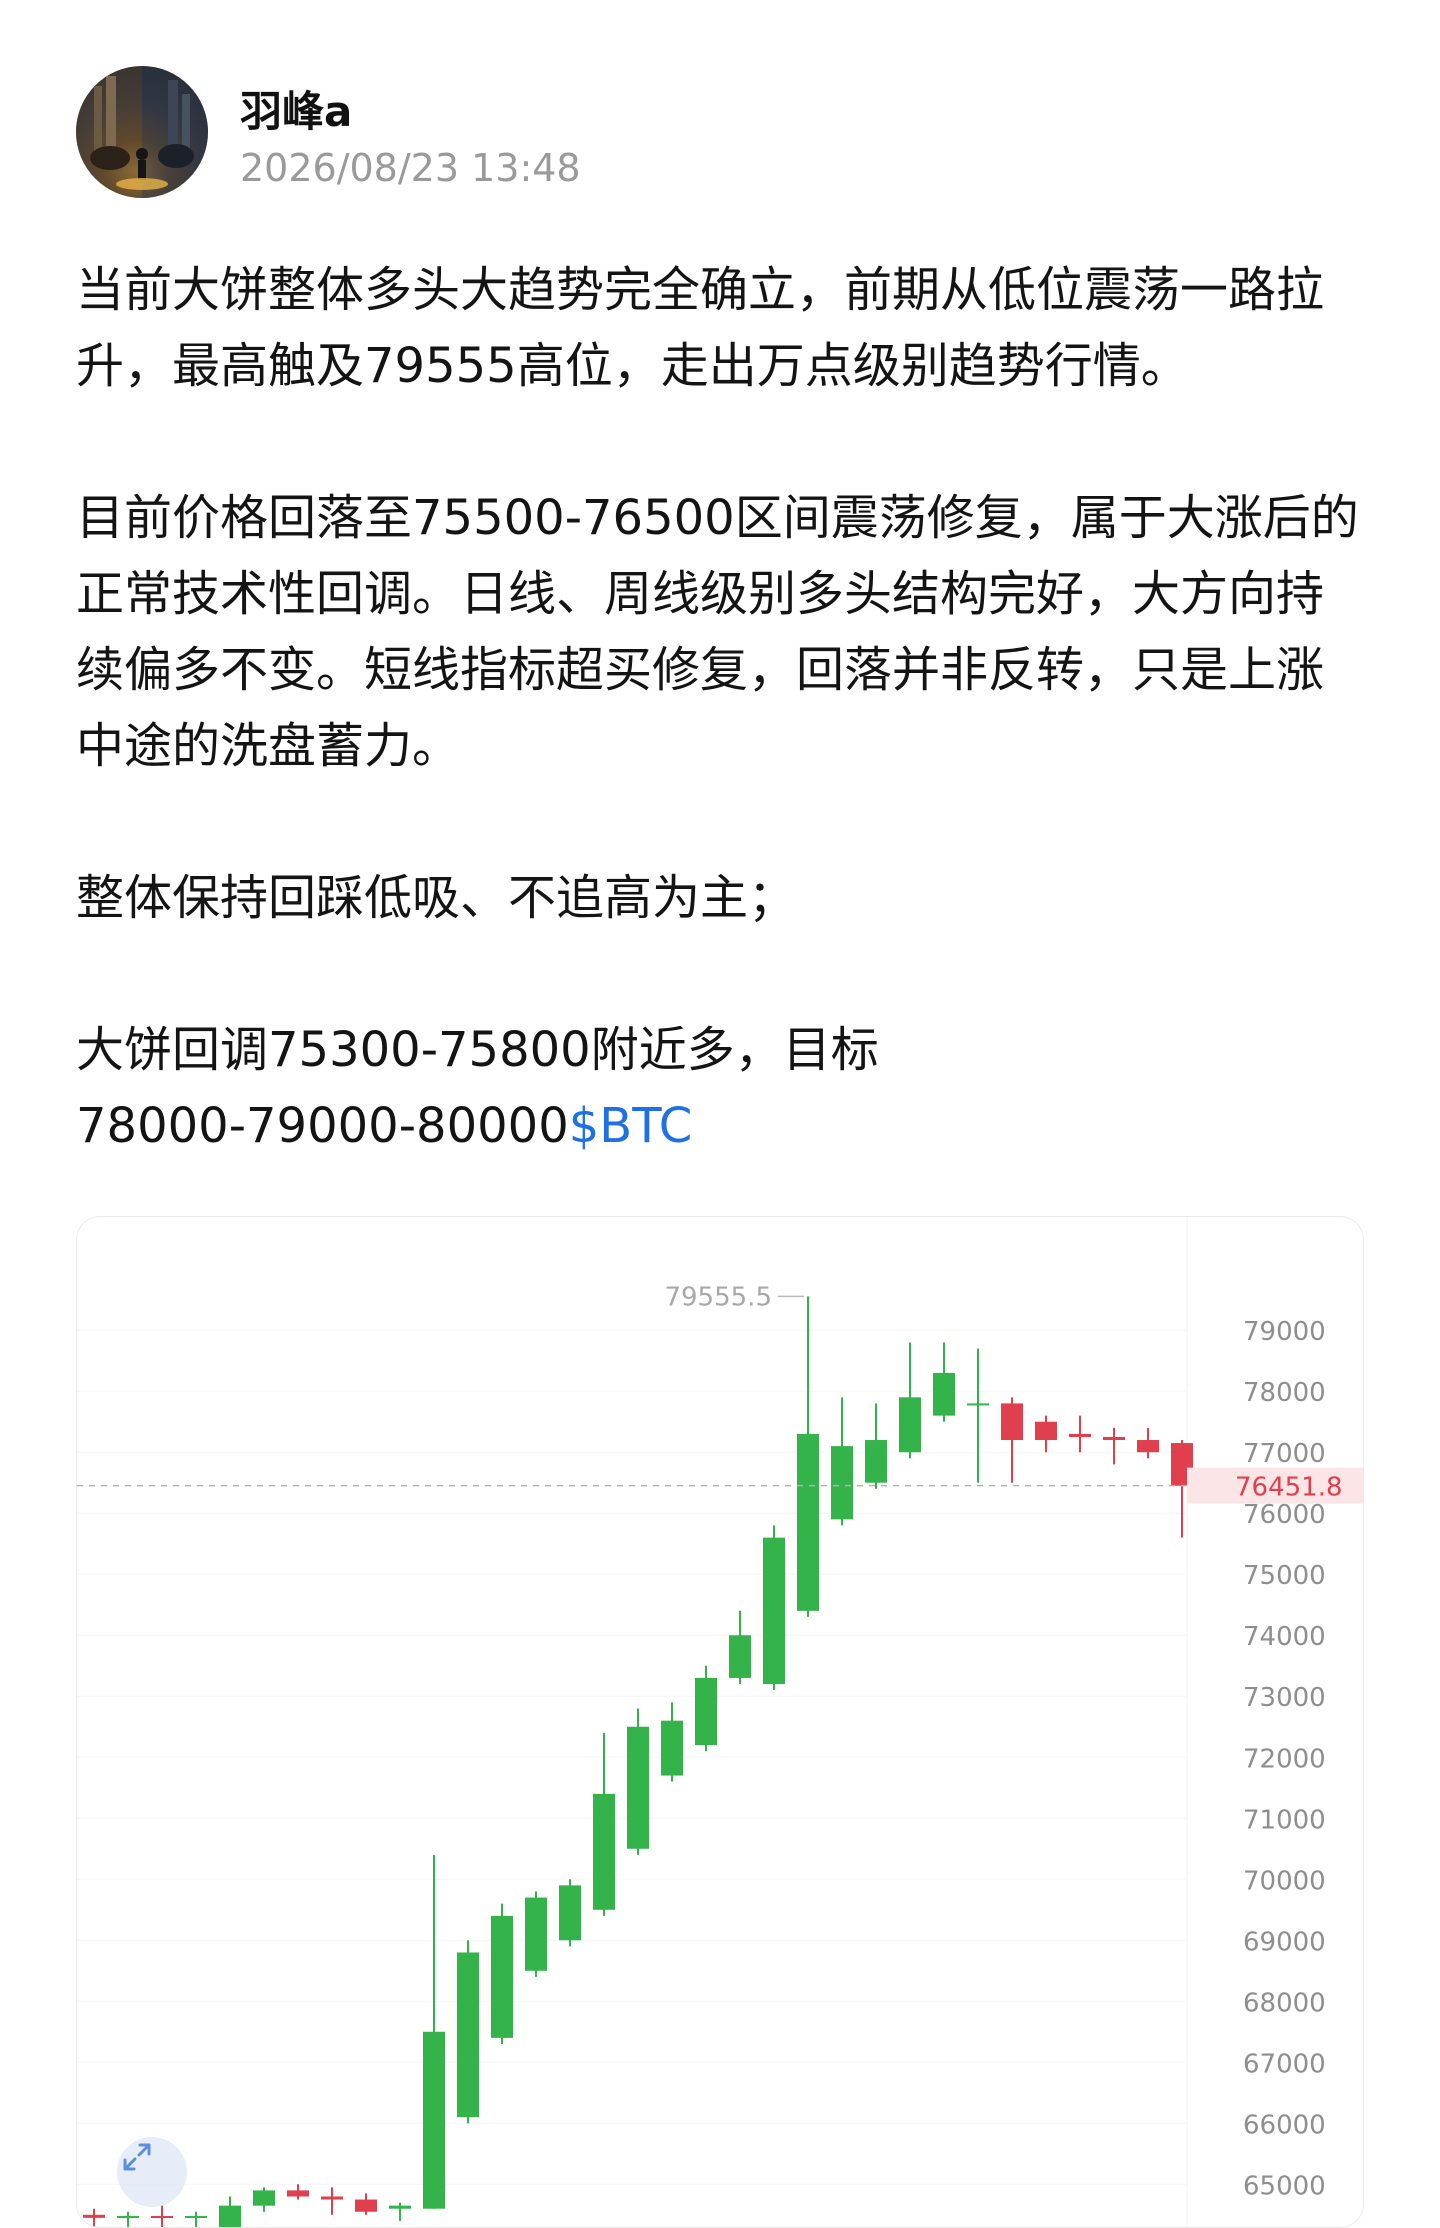  Describe the element at coordinates (1284, 2003) in the screenshot. I see `y-tick-label: 68000` at that location.